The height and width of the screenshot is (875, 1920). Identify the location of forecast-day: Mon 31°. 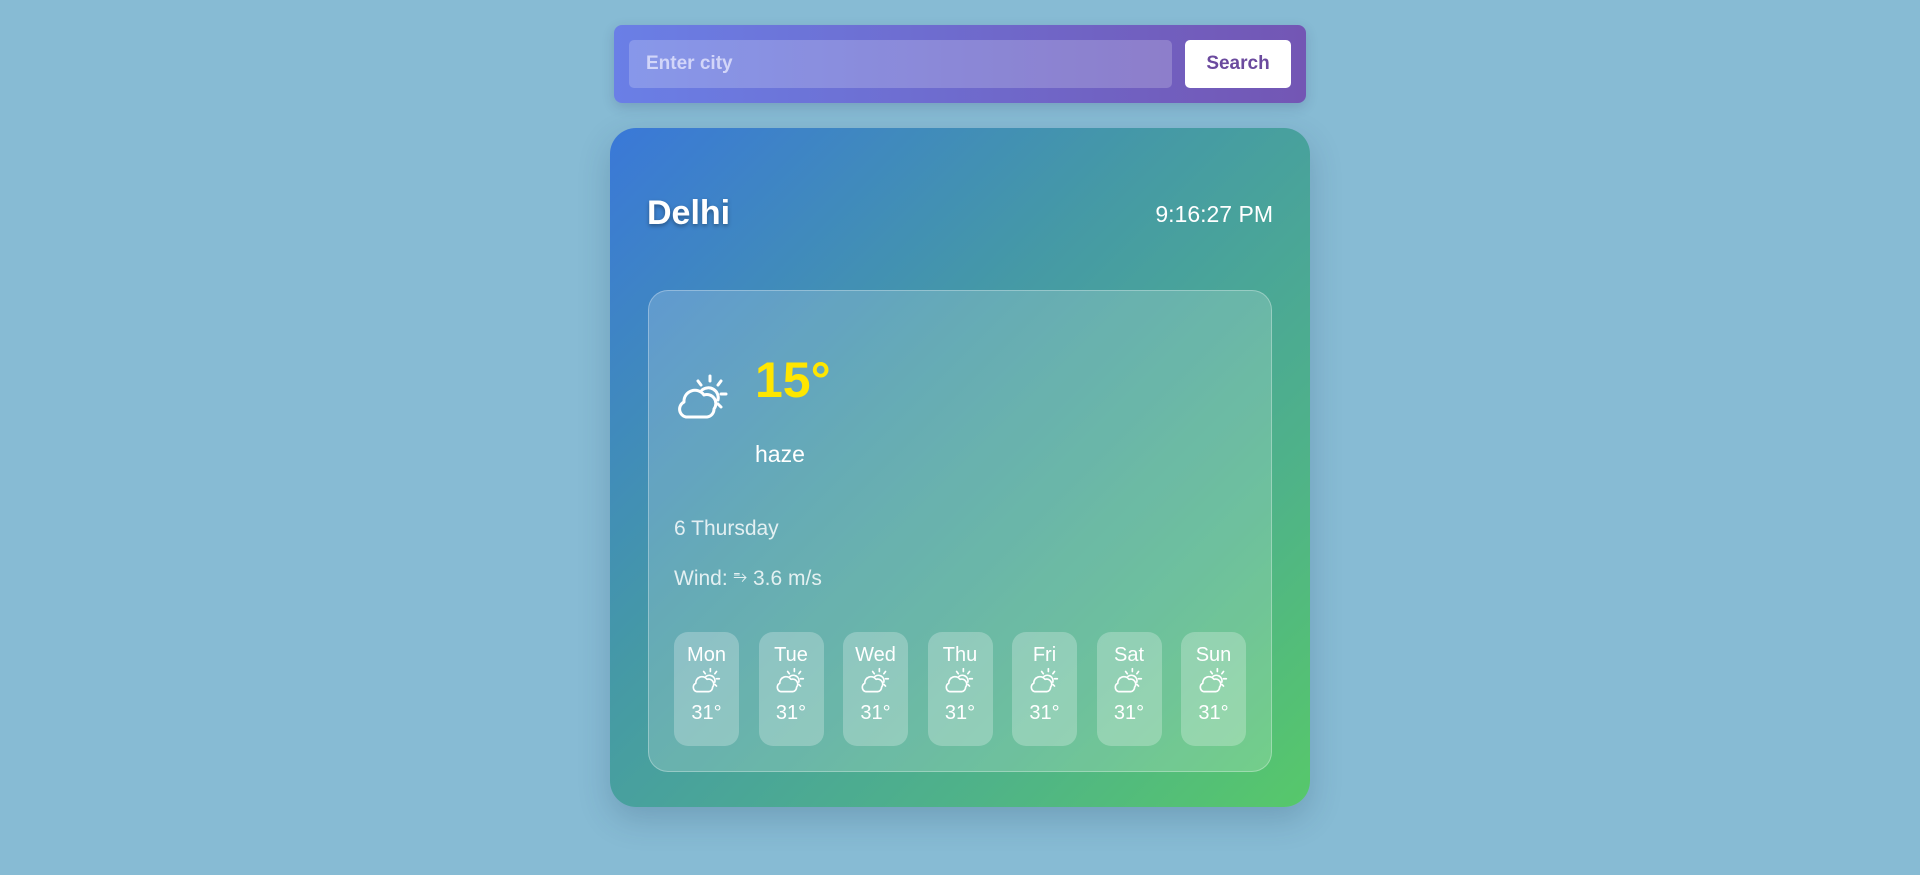
(706, 689).